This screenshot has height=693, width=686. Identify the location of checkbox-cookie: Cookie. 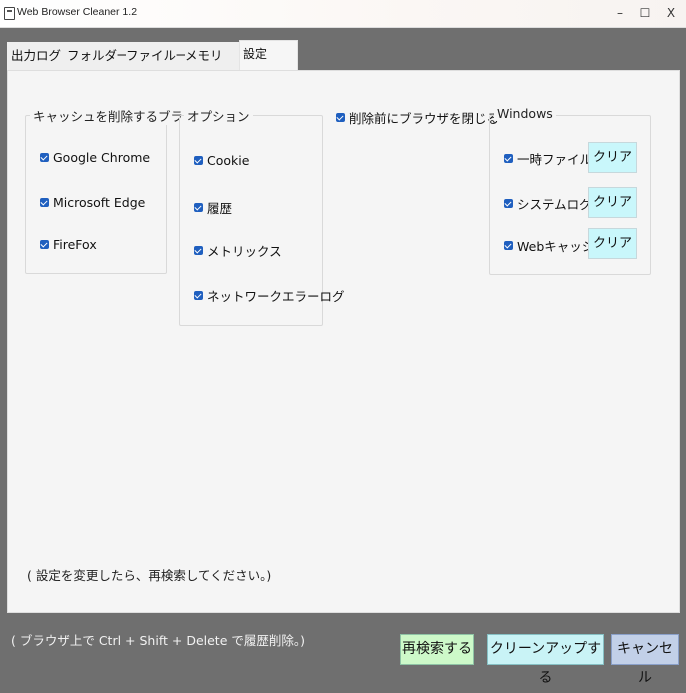
(221, 160).